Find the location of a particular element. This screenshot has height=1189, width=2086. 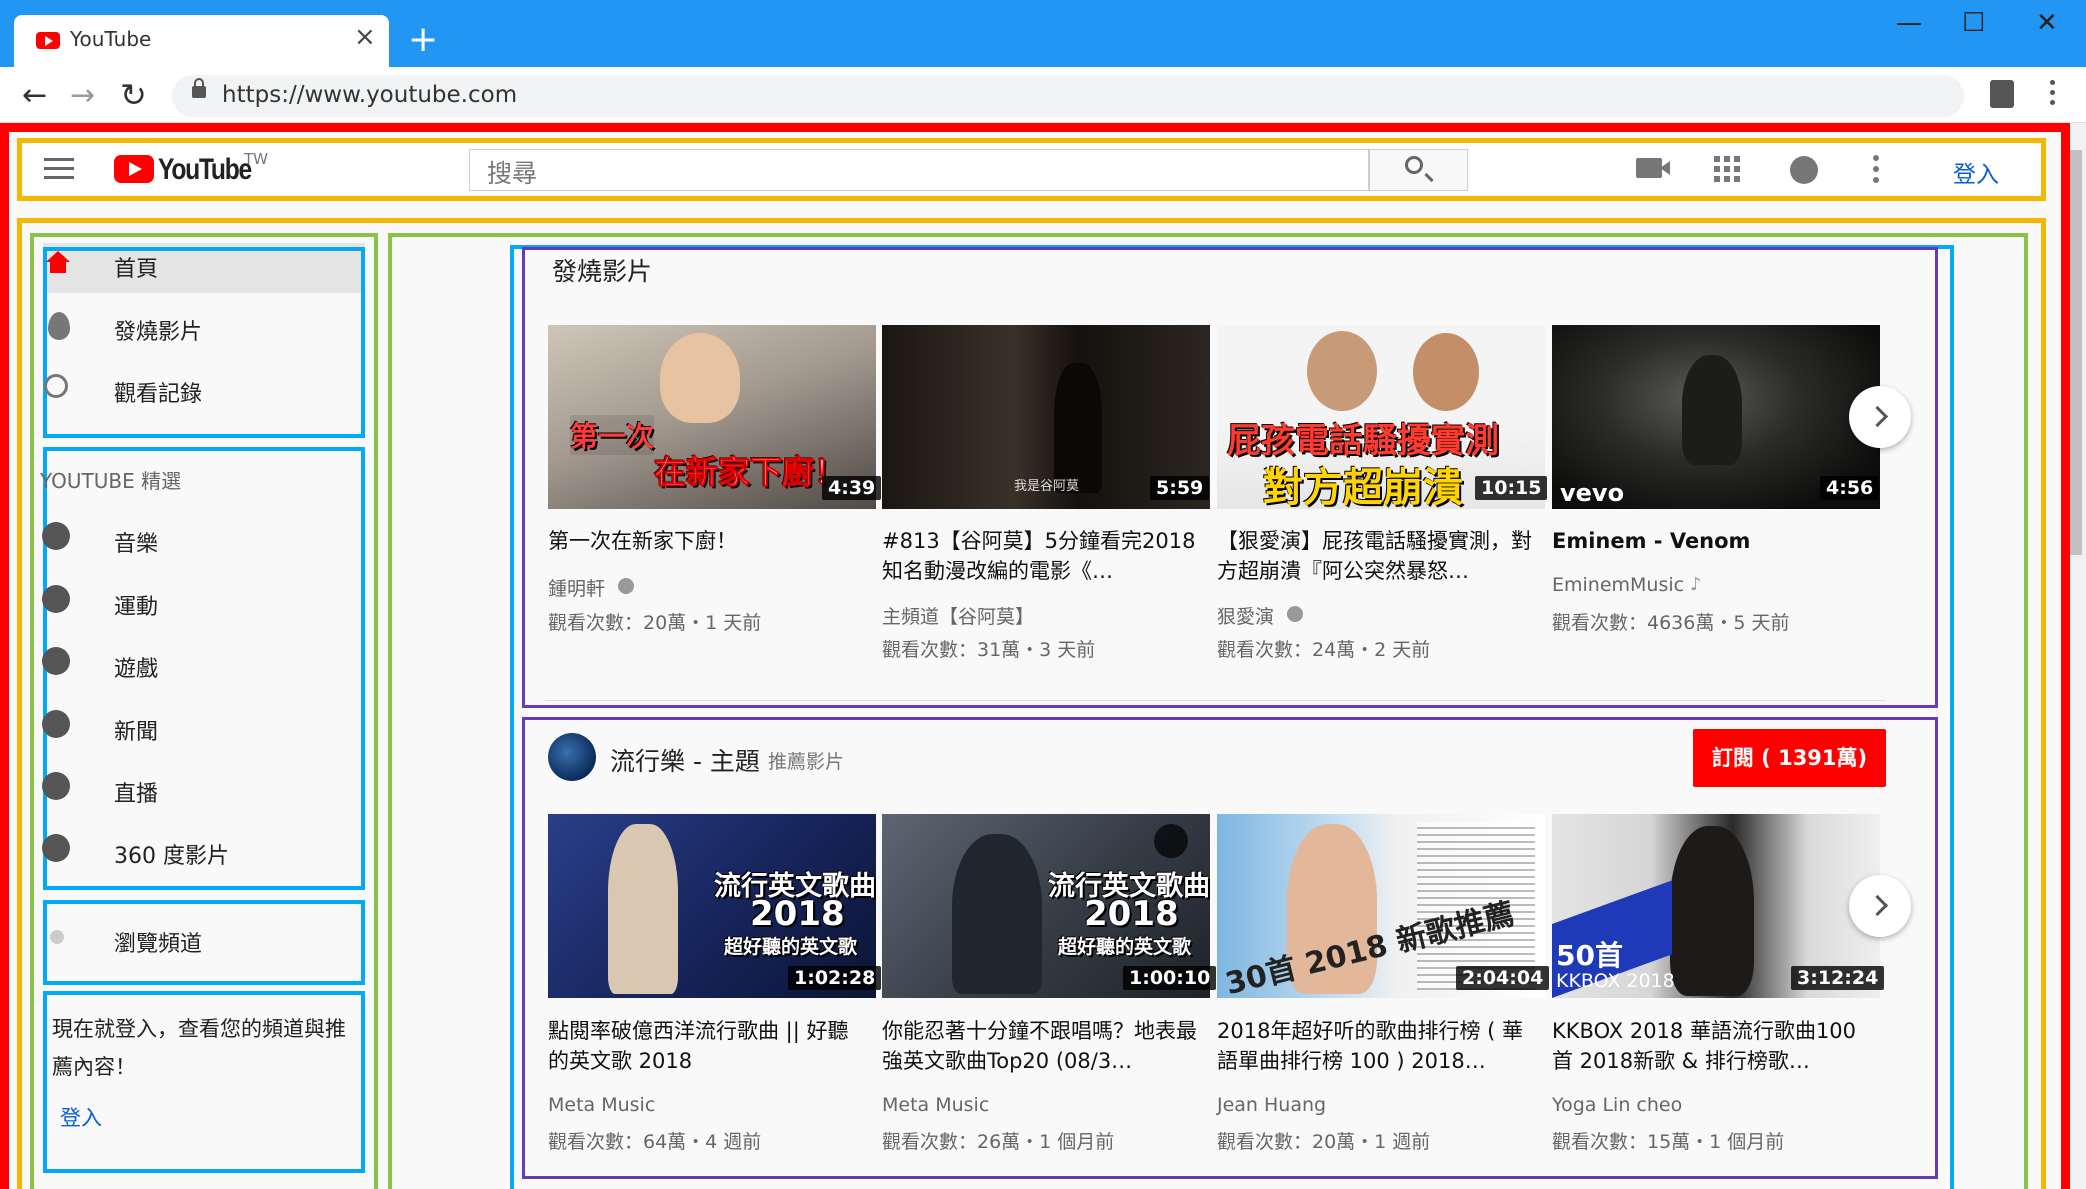

new-tab-button: + is located at coordinates (423, 40).